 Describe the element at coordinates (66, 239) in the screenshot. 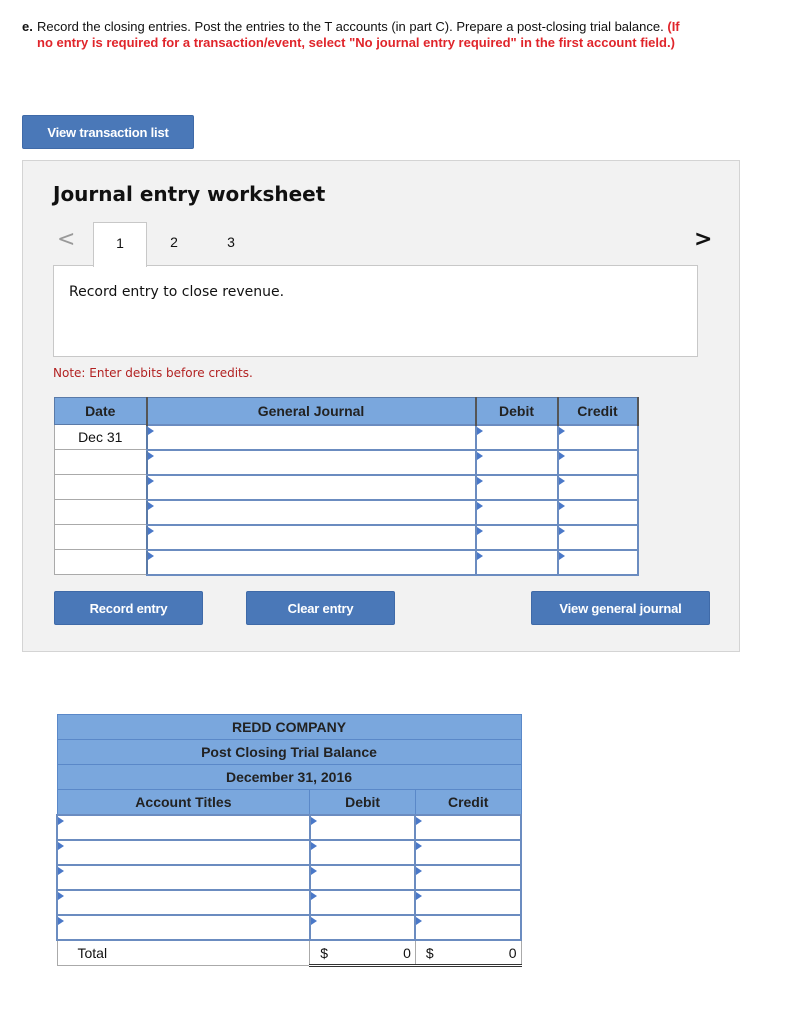

I see `chevron-left-icon: <` at that location.